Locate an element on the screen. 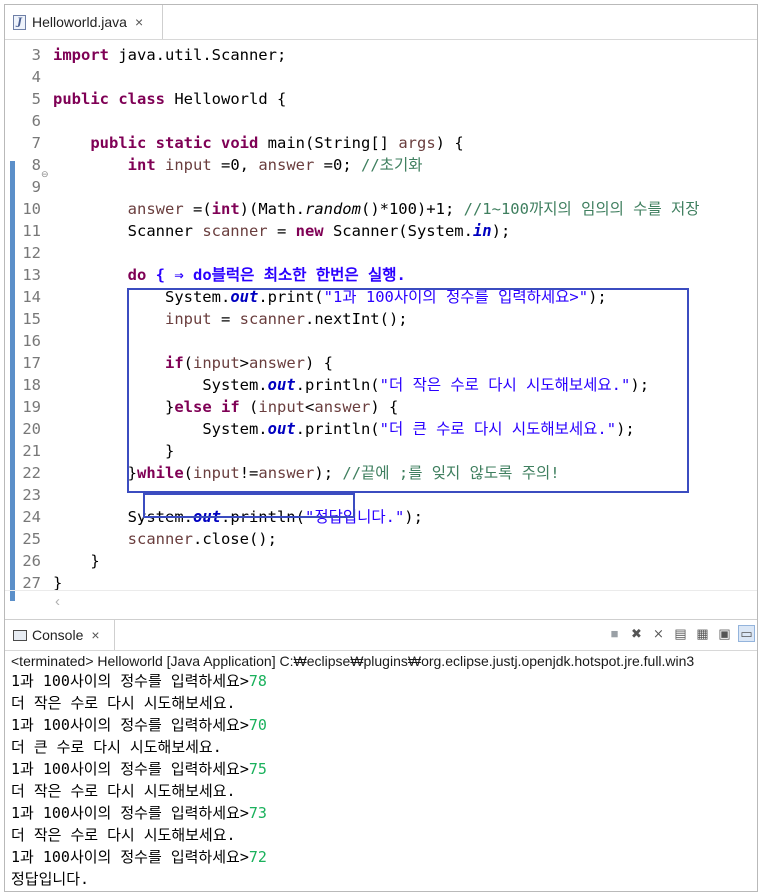  code-line: 9 is located at coordinates (36, 187).